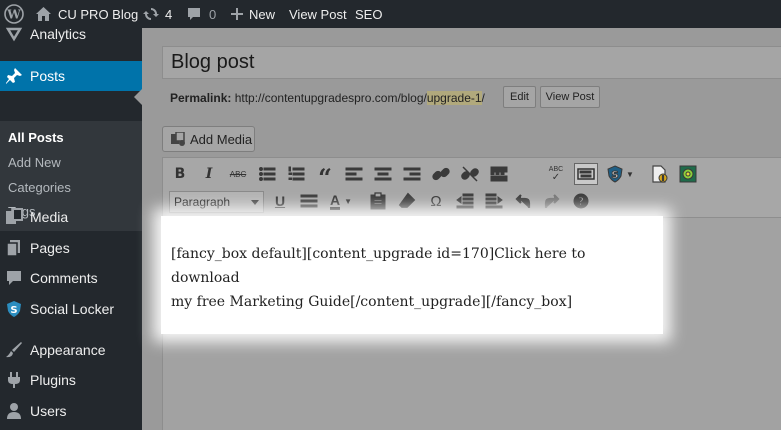 This screenshot has height=430, width=781. I want to click on align-center-icon, so click(383, 174).